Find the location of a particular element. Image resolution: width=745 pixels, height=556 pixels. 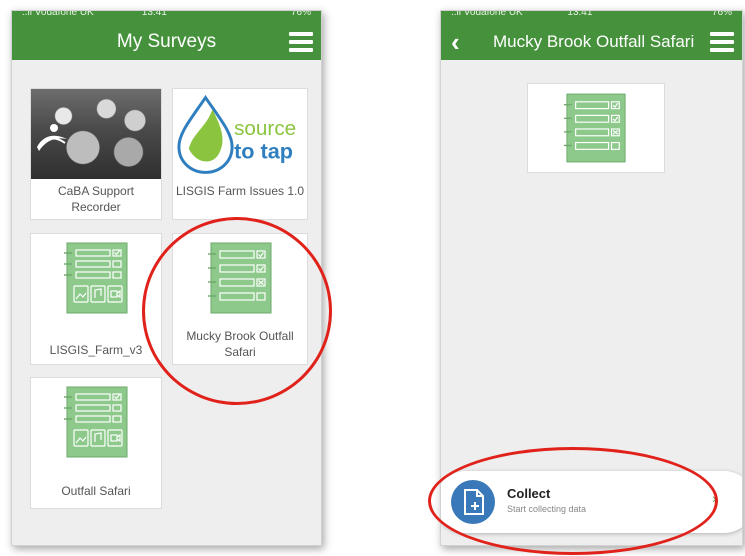

collect-button is located at coordinates (473, 502).